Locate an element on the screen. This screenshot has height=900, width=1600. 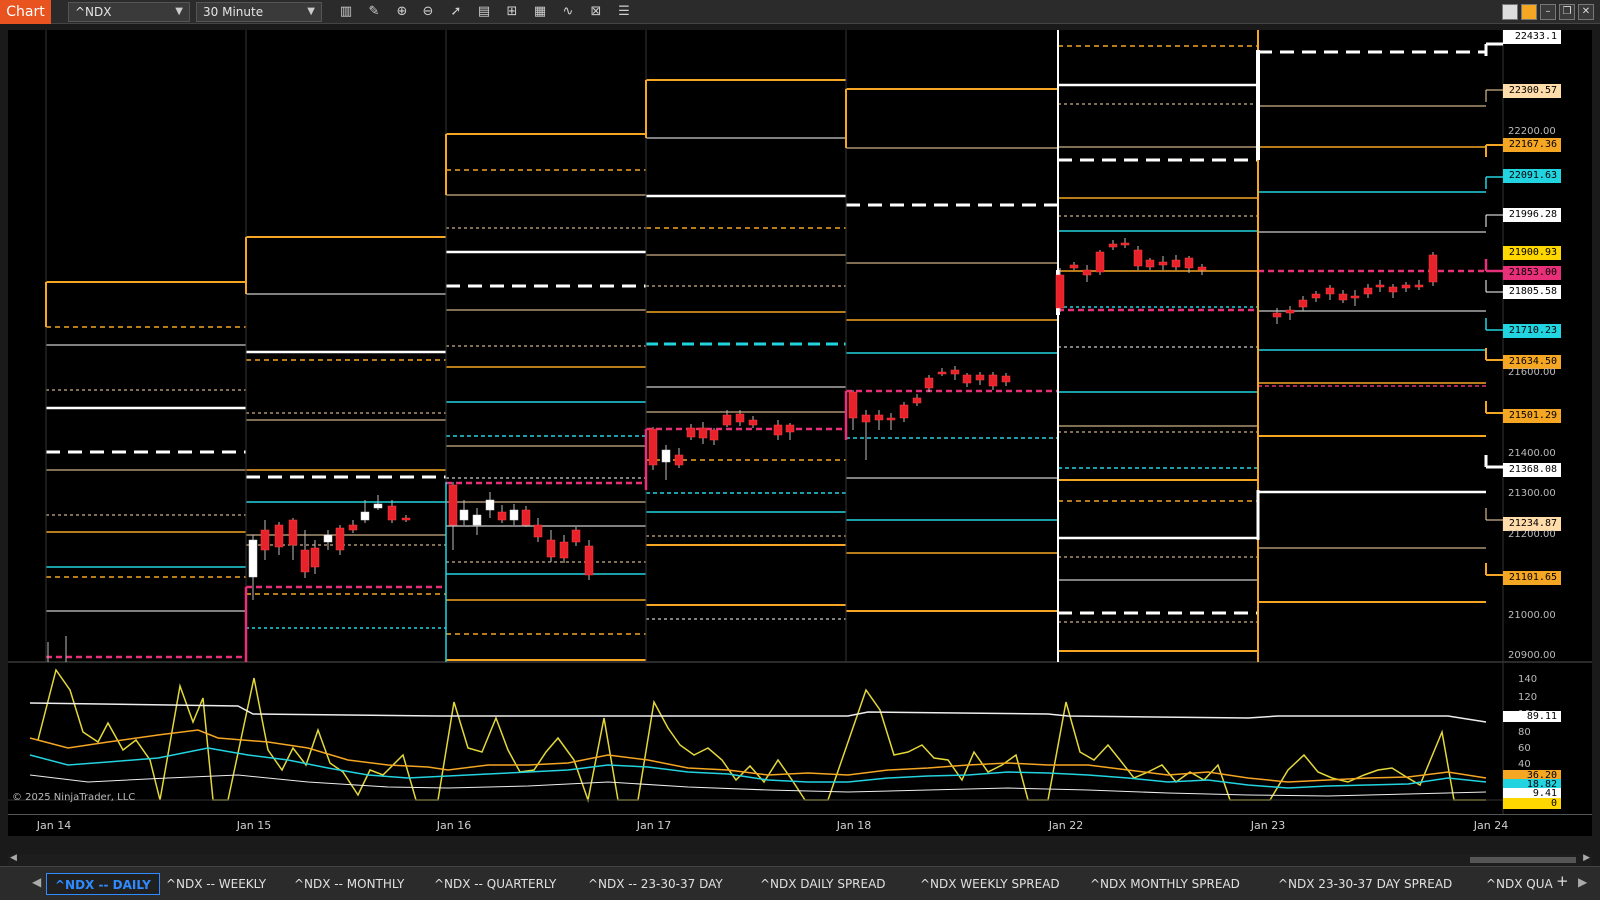
price-tick-label: 21200.00 is located at coordinates (1532, 534).